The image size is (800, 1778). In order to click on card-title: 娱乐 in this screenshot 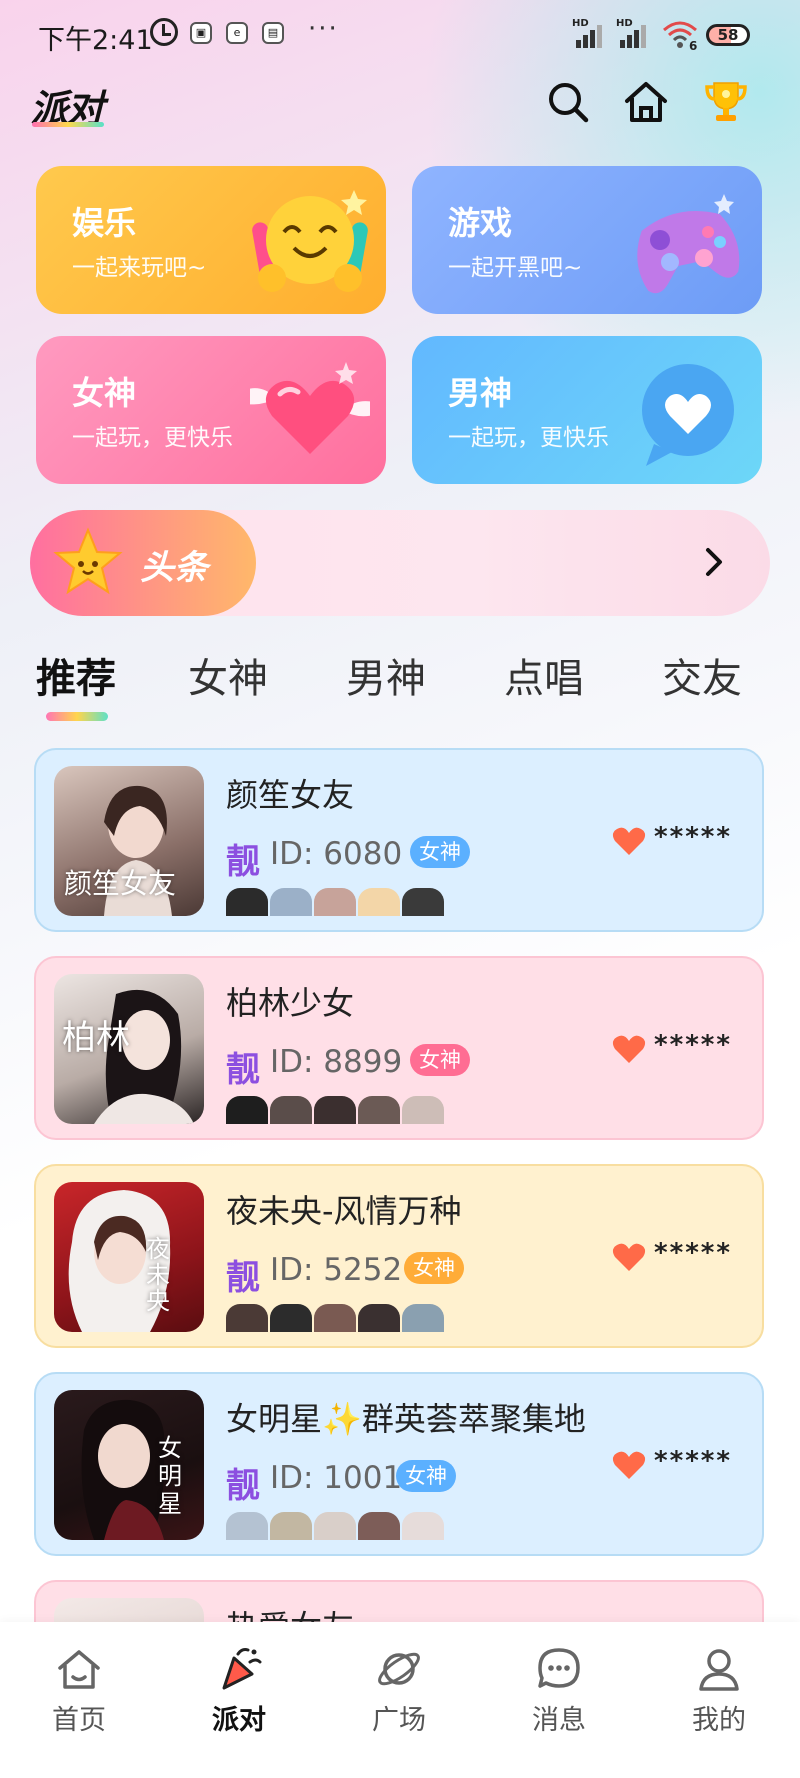, I will do `click(104, 223)`.